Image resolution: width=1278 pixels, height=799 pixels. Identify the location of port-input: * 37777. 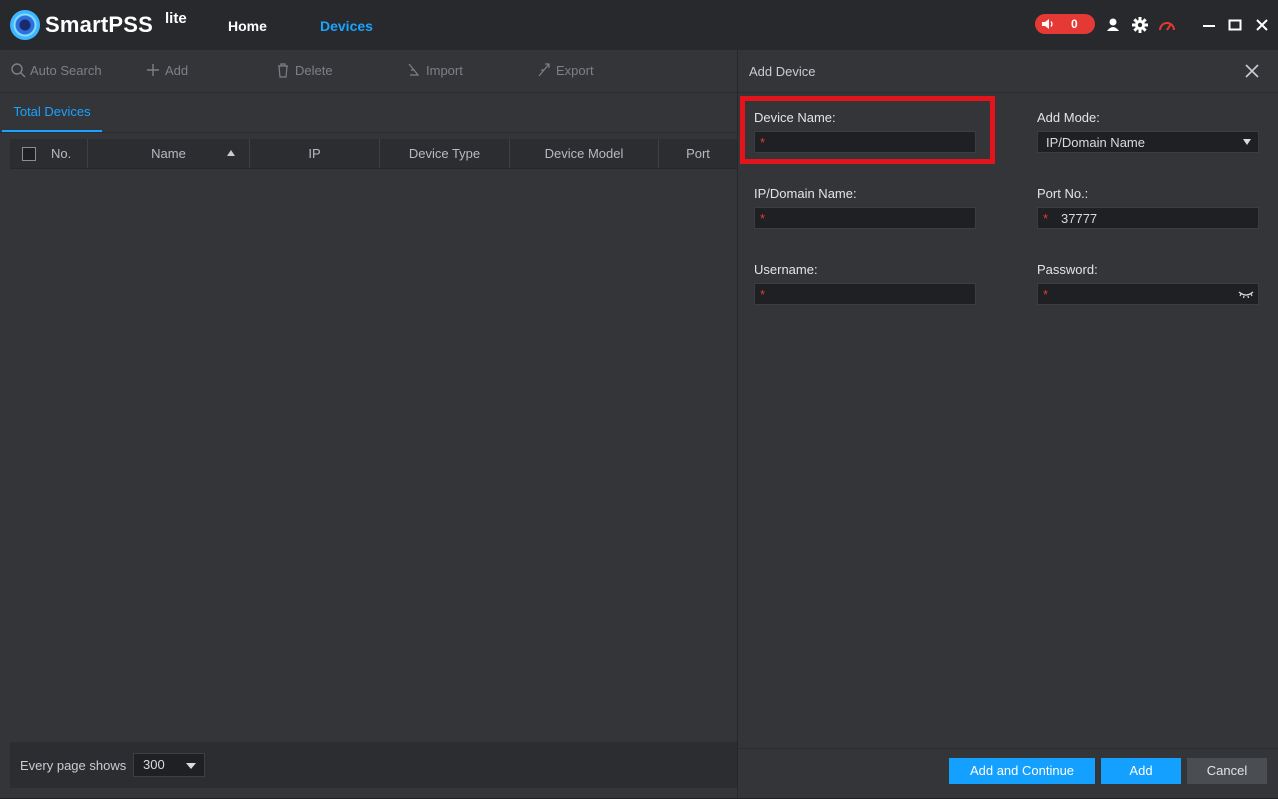
(1148, 218).